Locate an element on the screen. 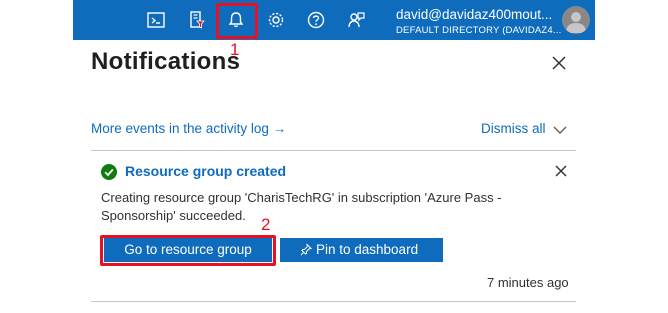 The image size is (668, 313). feedback-icon is located at coordinates (356, 20).